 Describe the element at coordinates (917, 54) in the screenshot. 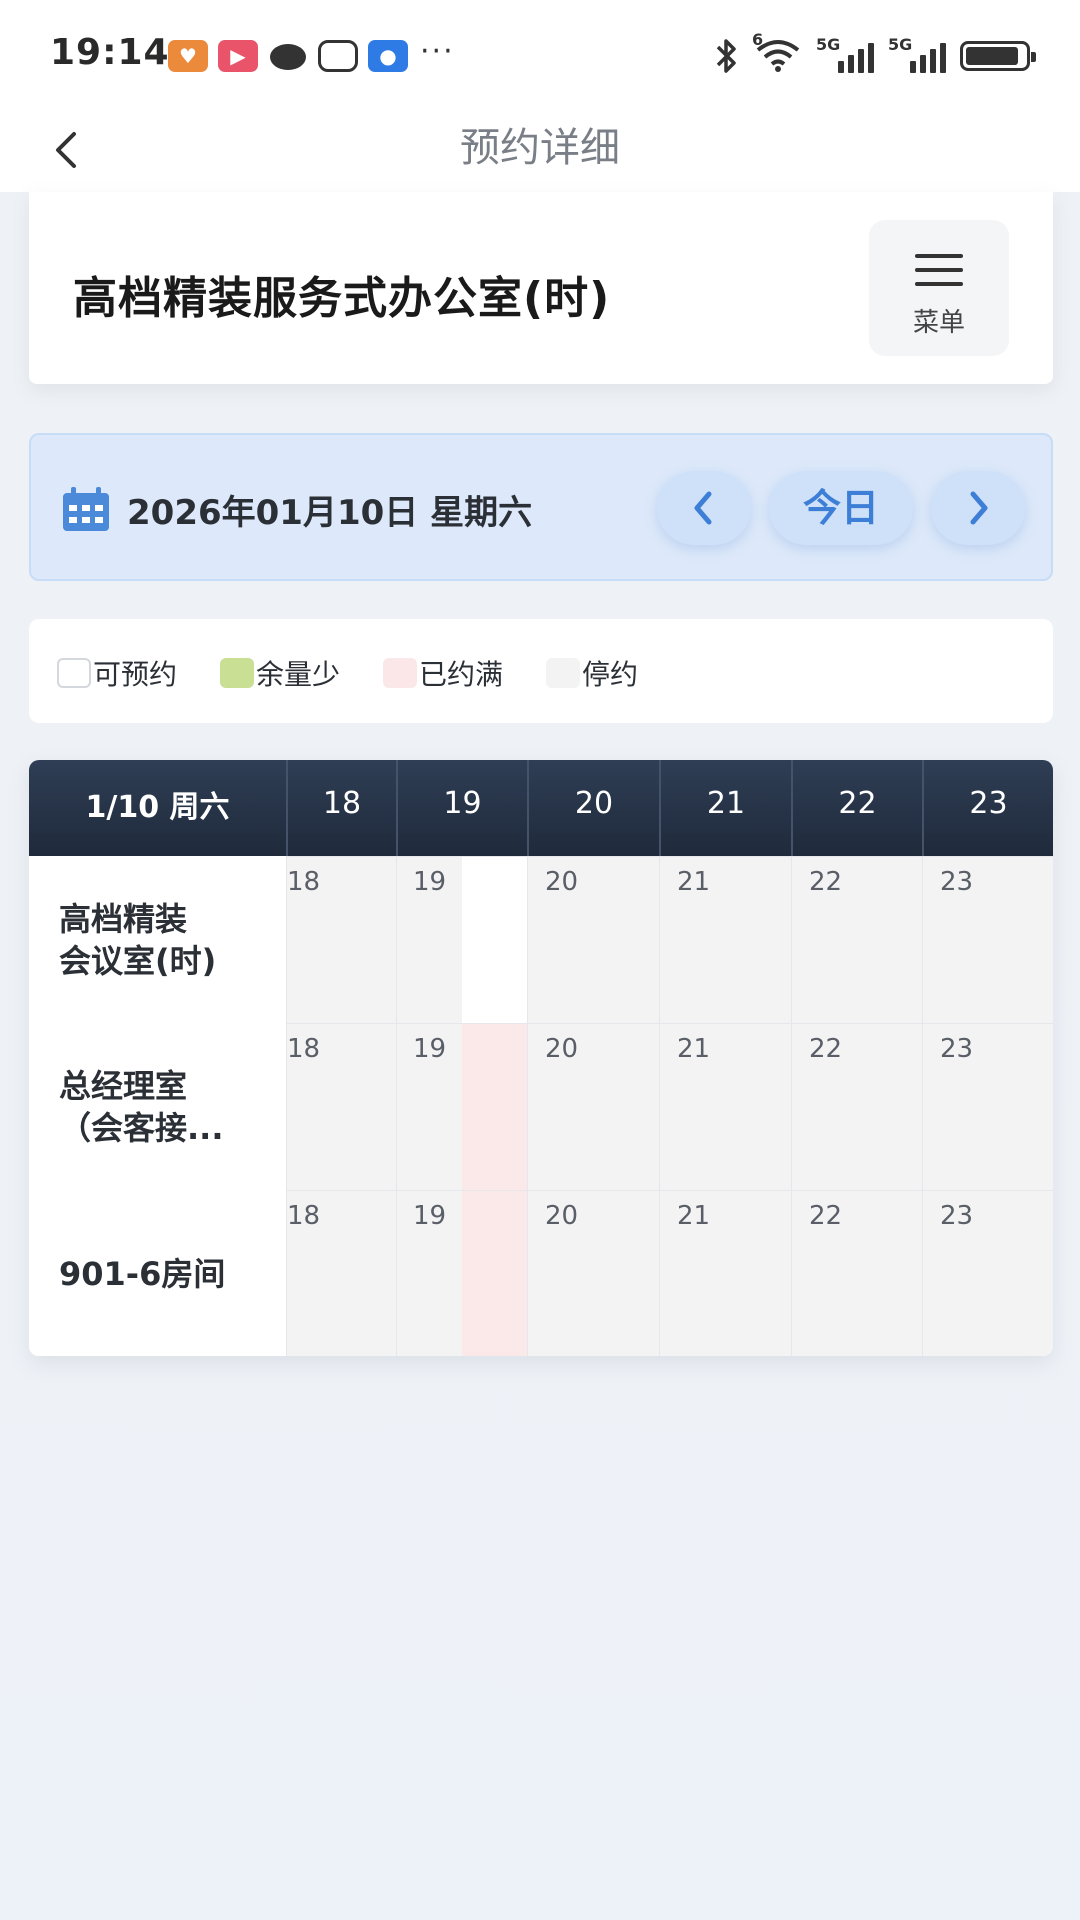

I see `signal-2-icon: 5G` at that location.